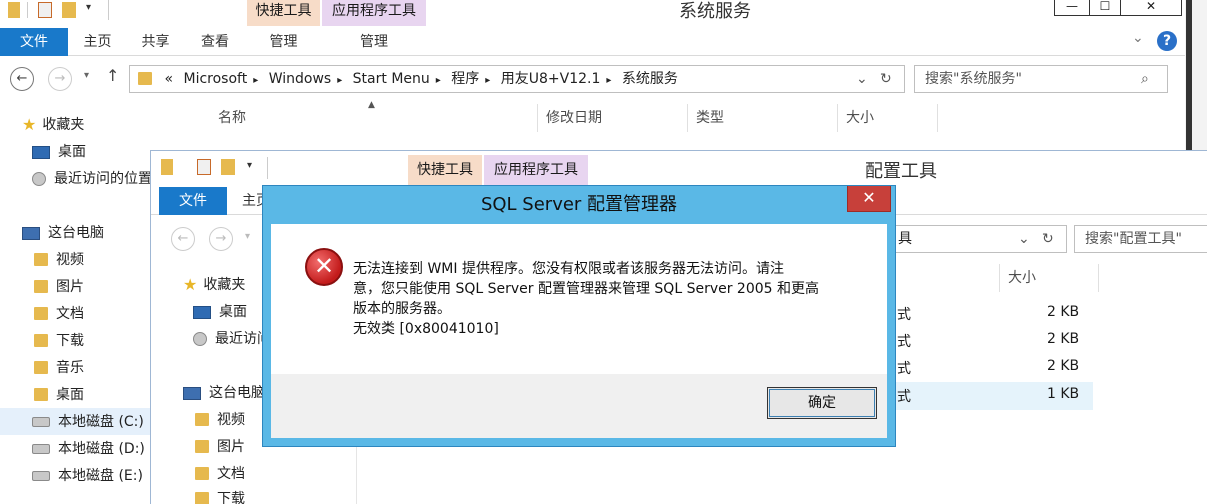 Image resolution: width=1207 pixels, height=504 pixels. I want to click on nav-drive-d: 本地磁盘 (D:), so click(88, 449).